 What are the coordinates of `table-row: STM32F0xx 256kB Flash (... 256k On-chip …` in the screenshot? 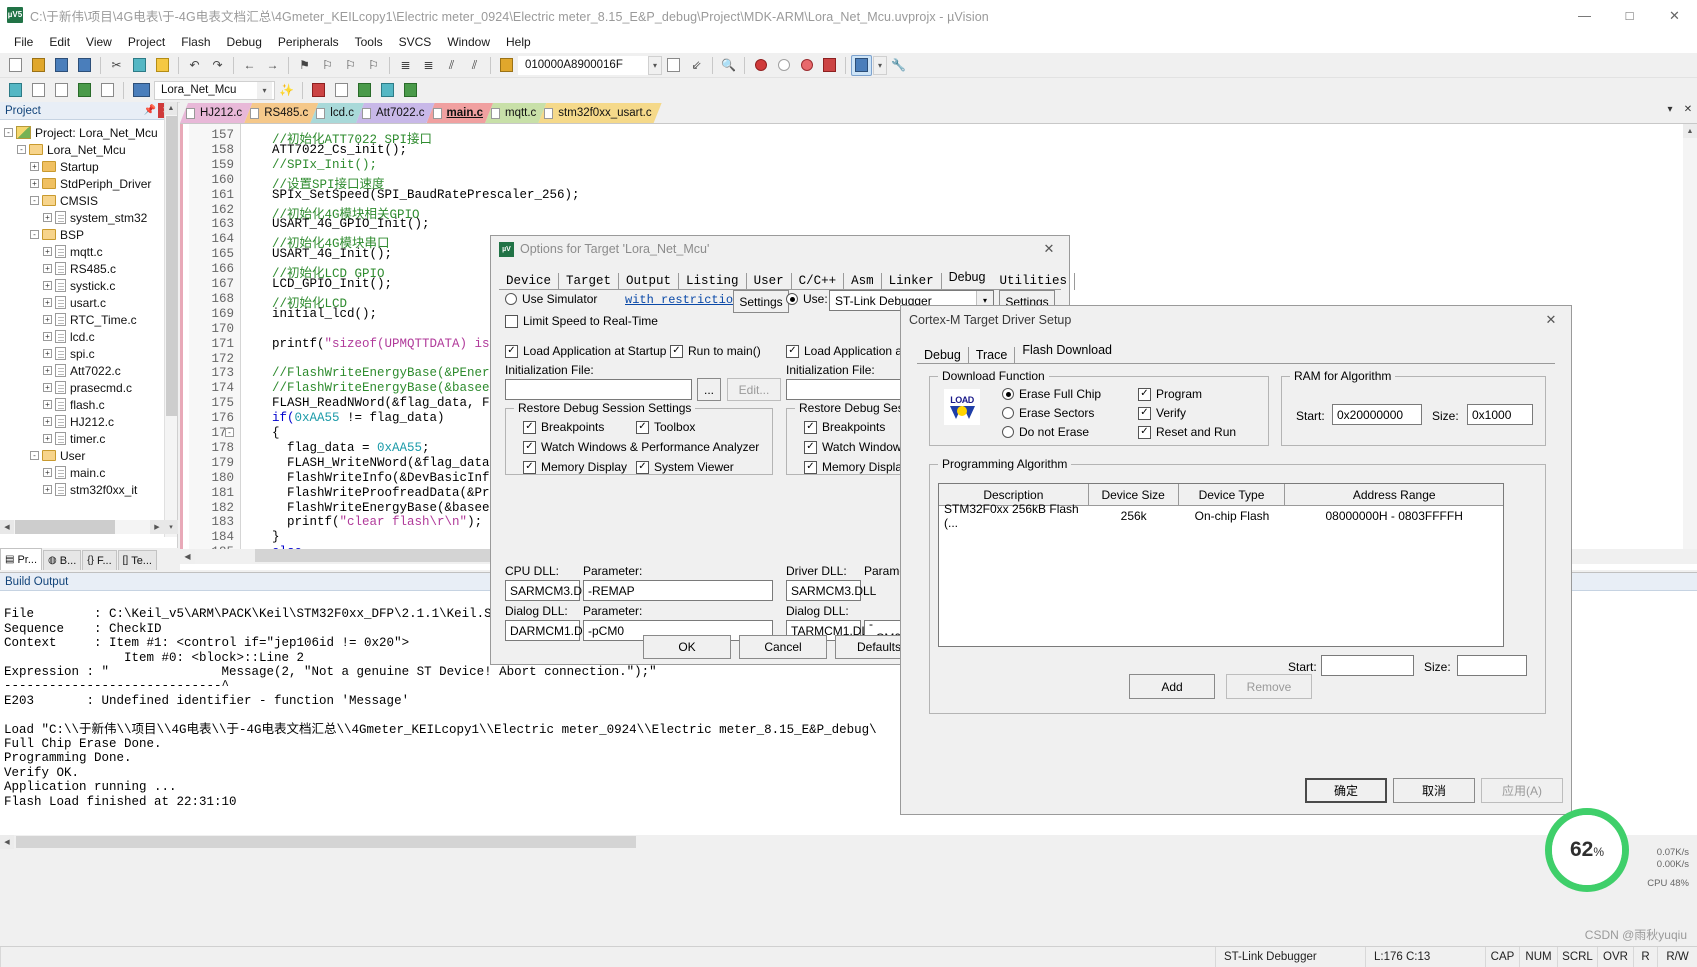 It's located at (1221, 516).